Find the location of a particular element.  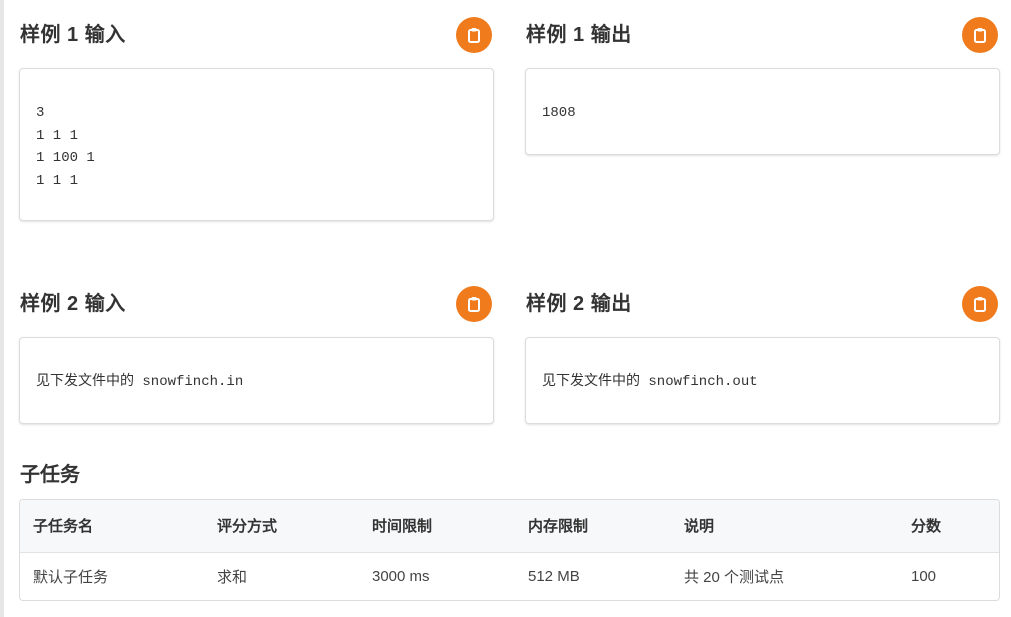

copy-sample-2-output-button is located at coordinates (980, 304).